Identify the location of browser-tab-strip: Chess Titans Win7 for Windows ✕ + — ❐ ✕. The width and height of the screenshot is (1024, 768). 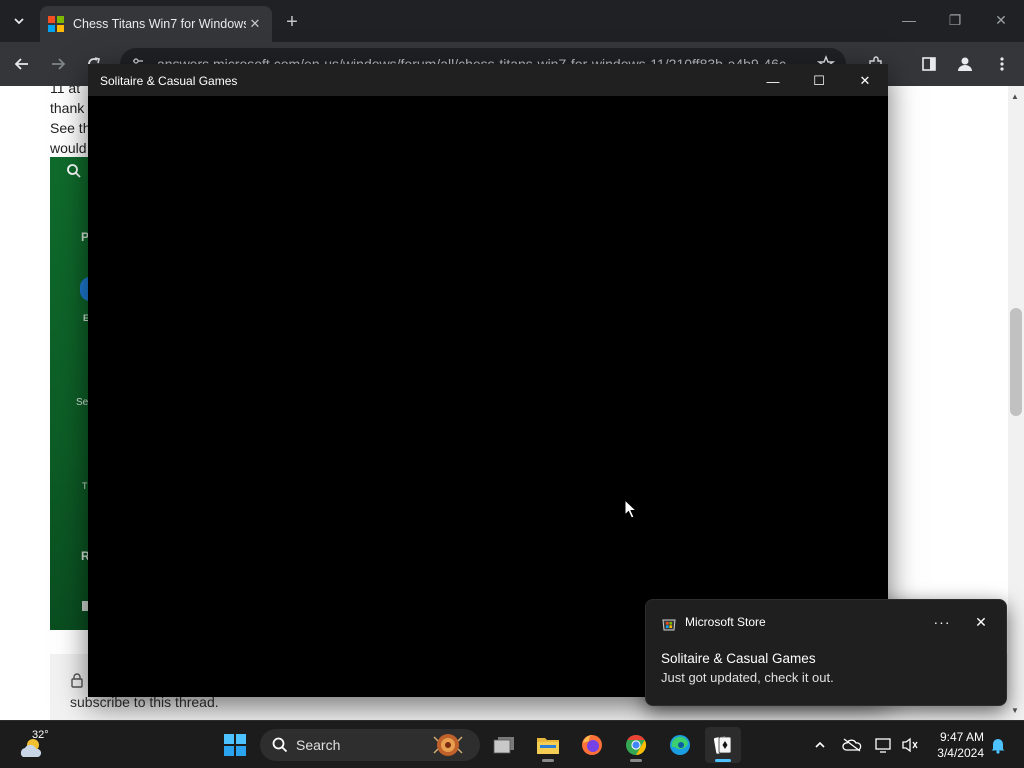
(512, 21).